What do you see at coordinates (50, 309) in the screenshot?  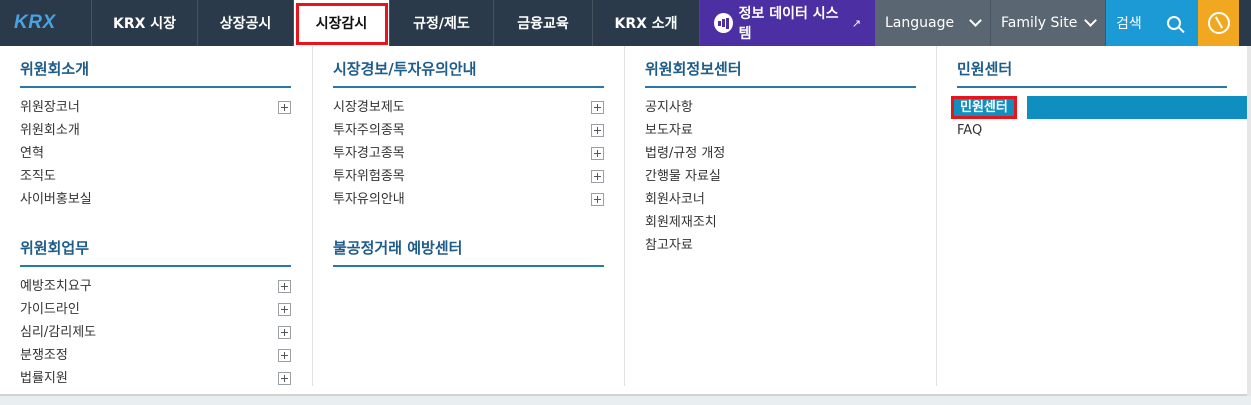 I see `menu-item-label: 가이드라인` at bounding box center [50, 309].